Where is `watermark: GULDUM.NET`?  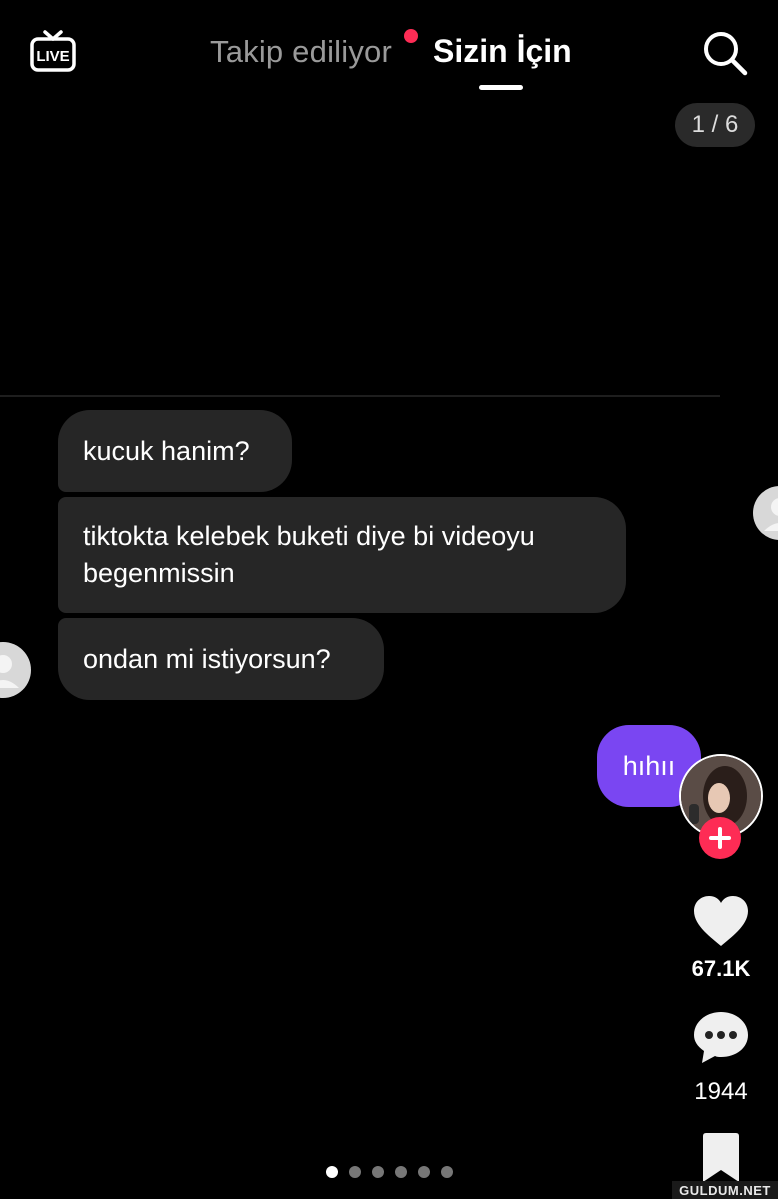 watermark: GULDUM.NET is located at coordinates (725, 1190).